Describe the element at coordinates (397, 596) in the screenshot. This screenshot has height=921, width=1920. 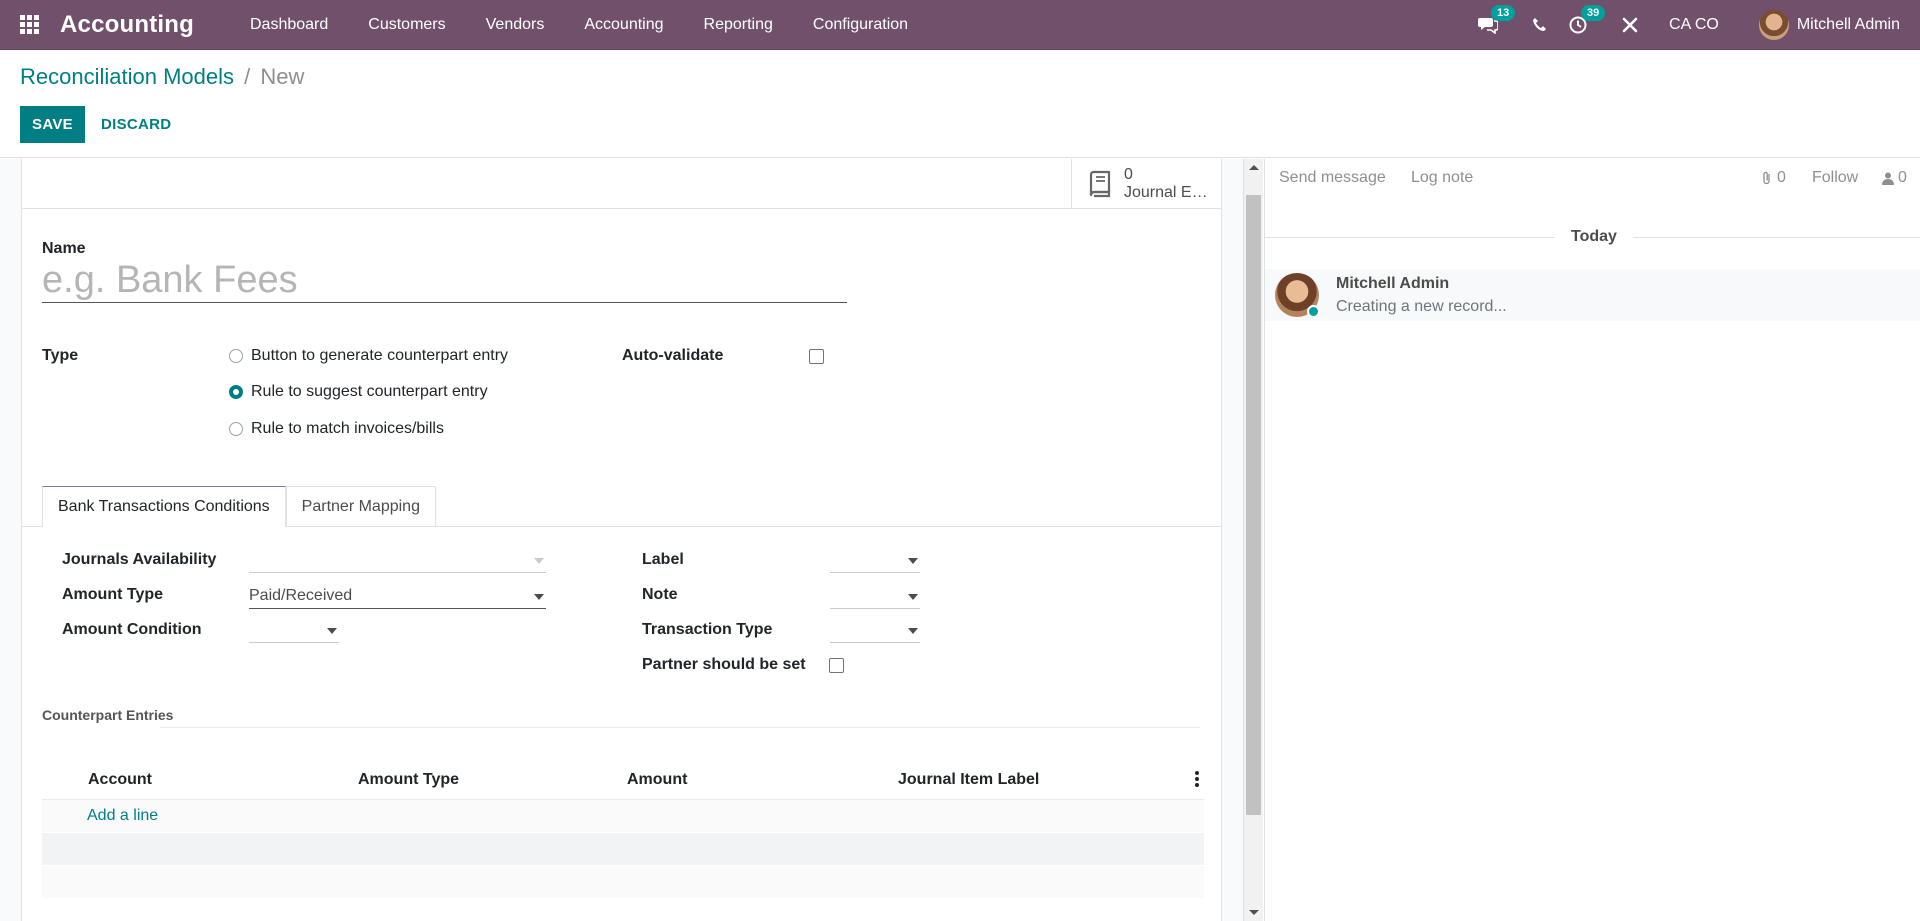
I see `amount-type-select: Paid/Received` at that location.